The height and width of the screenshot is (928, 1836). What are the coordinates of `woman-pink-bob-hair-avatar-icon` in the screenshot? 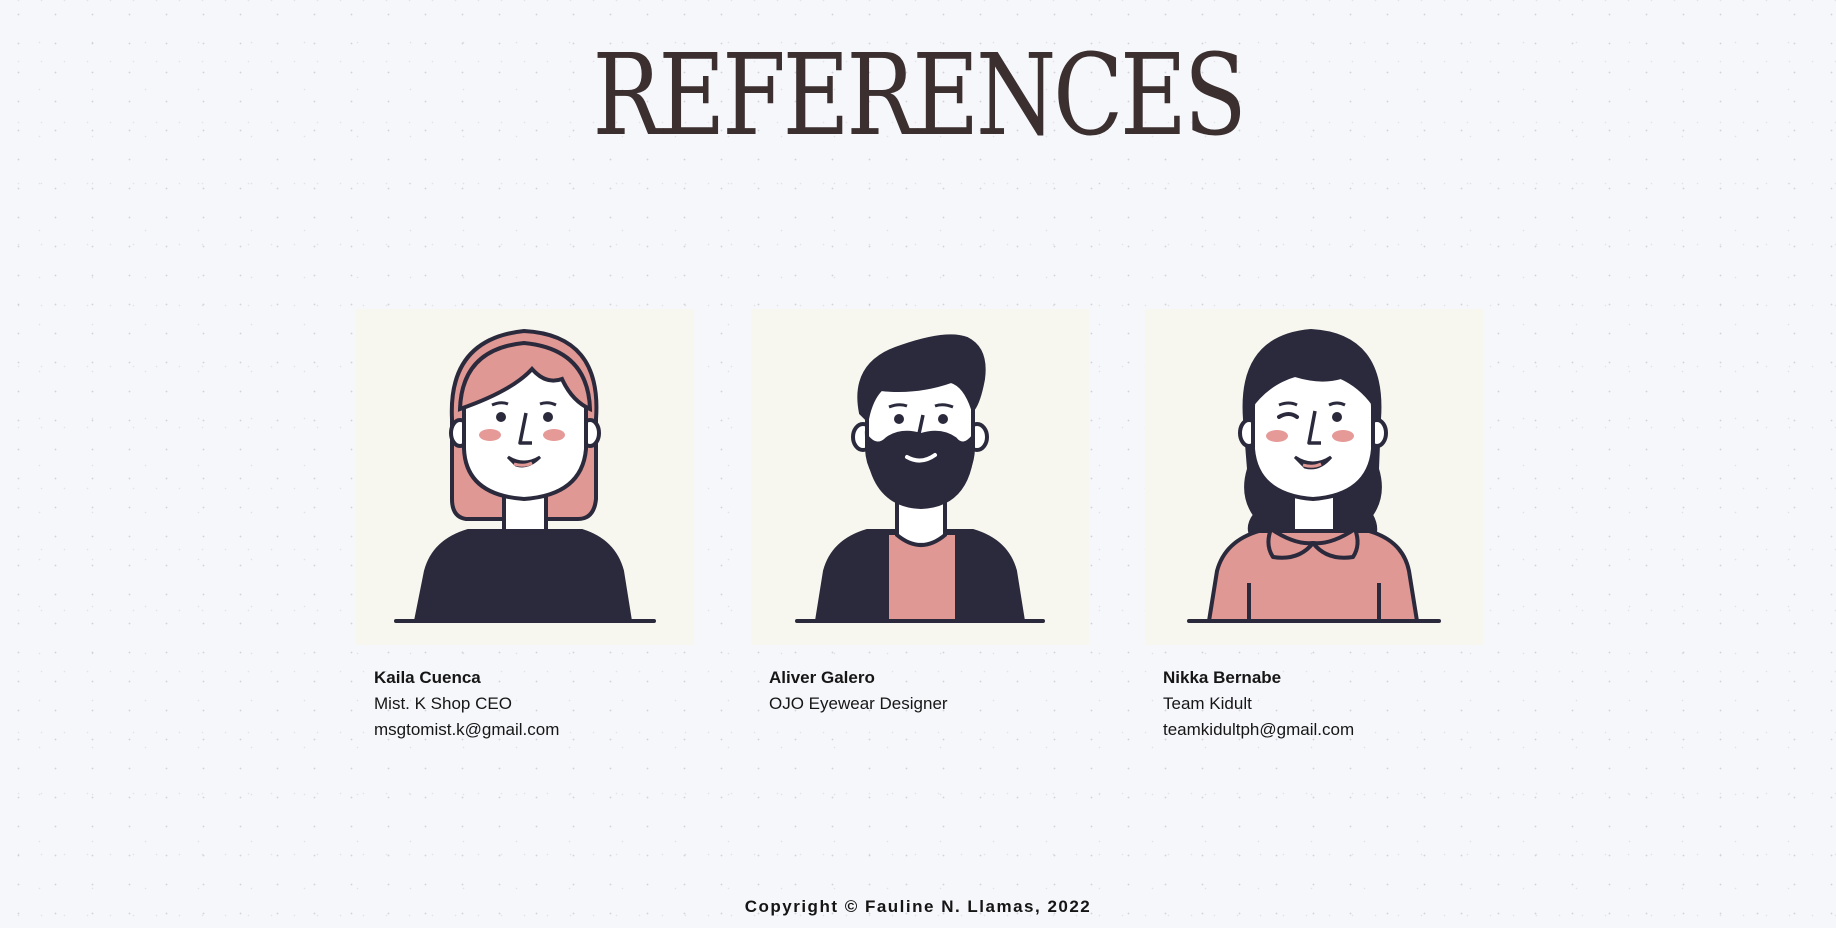 It's located at (525, 477).